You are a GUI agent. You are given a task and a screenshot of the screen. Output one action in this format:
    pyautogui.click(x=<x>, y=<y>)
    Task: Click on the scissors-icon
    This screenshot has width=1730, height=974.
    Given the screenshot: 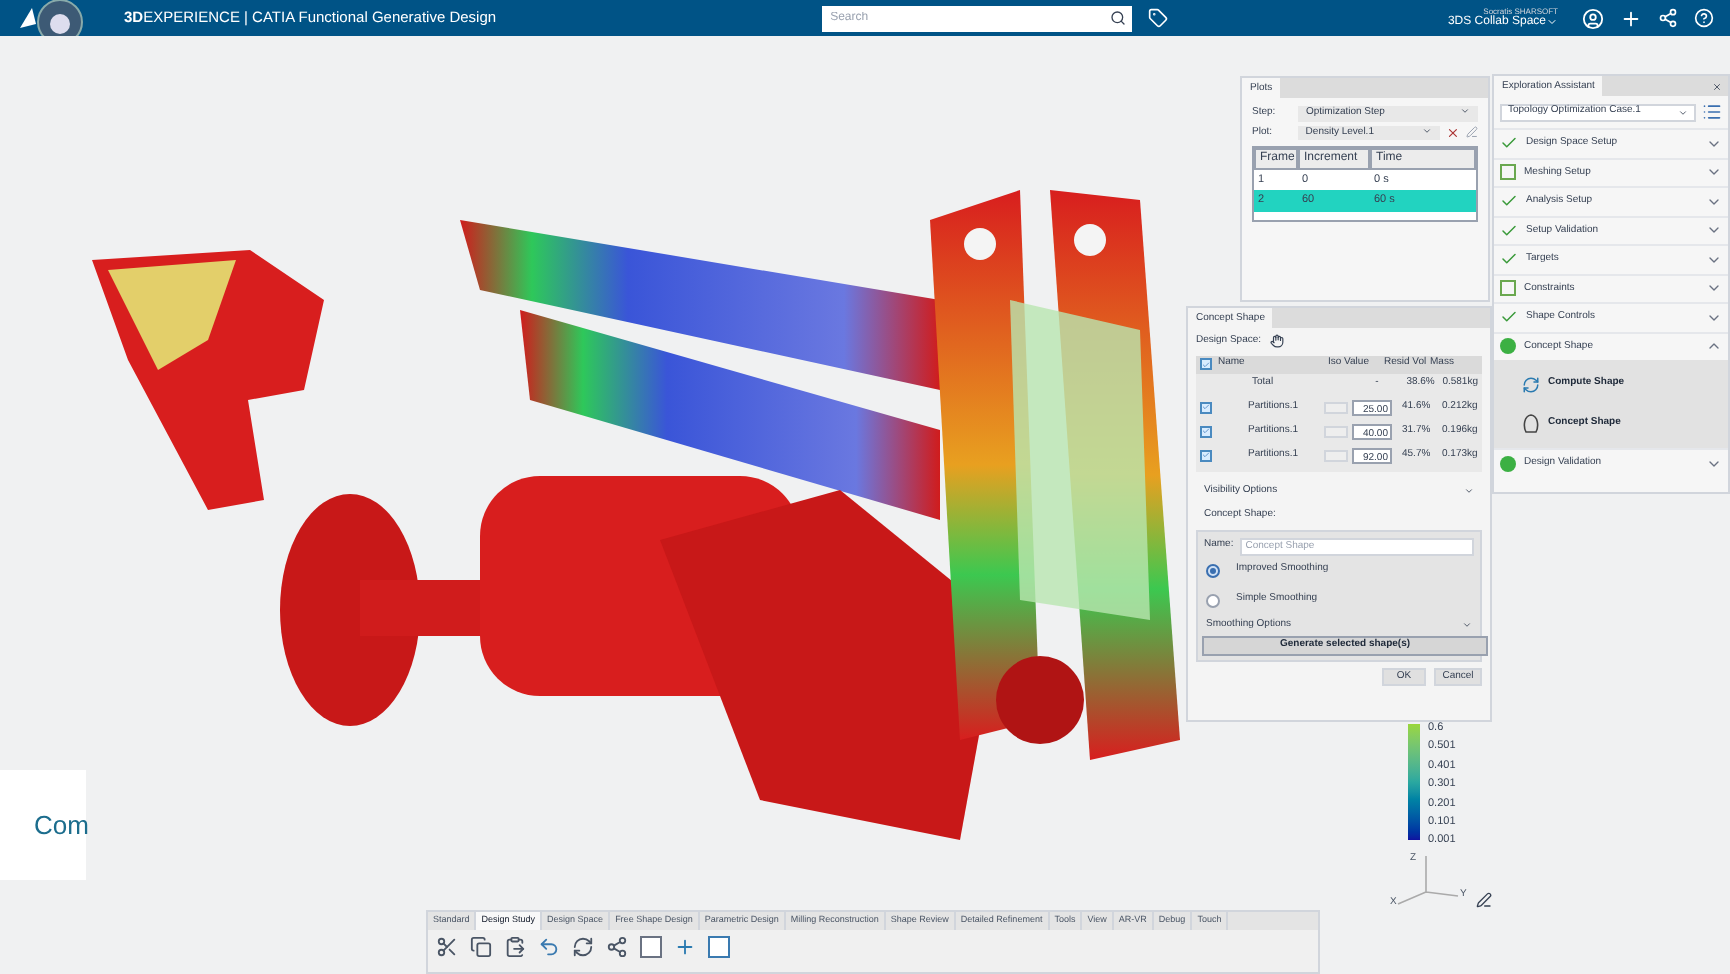 What is the action you would take?
    pyautogui.click(x=447, y=946)
    